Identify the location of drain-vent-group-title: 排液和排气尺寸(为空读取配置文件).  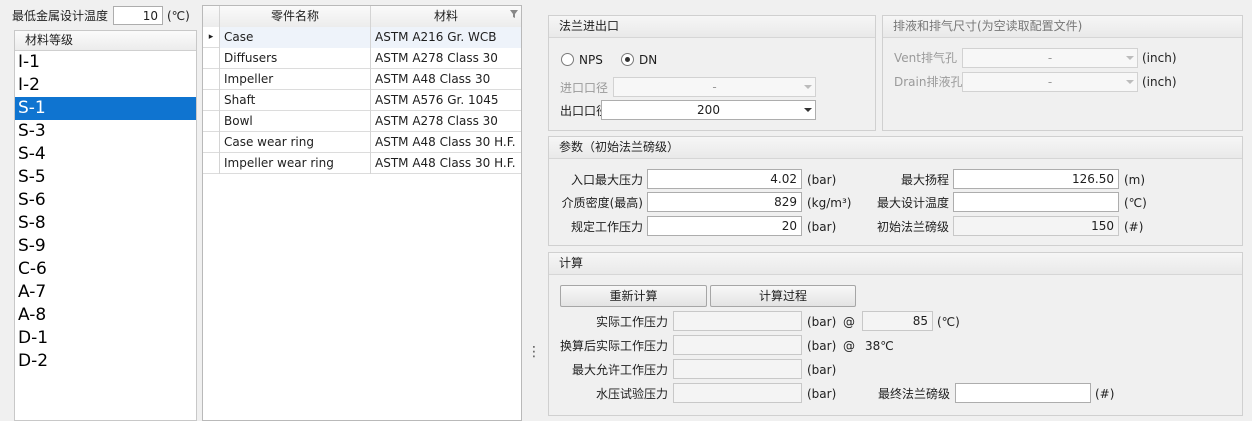
(1062, 27).